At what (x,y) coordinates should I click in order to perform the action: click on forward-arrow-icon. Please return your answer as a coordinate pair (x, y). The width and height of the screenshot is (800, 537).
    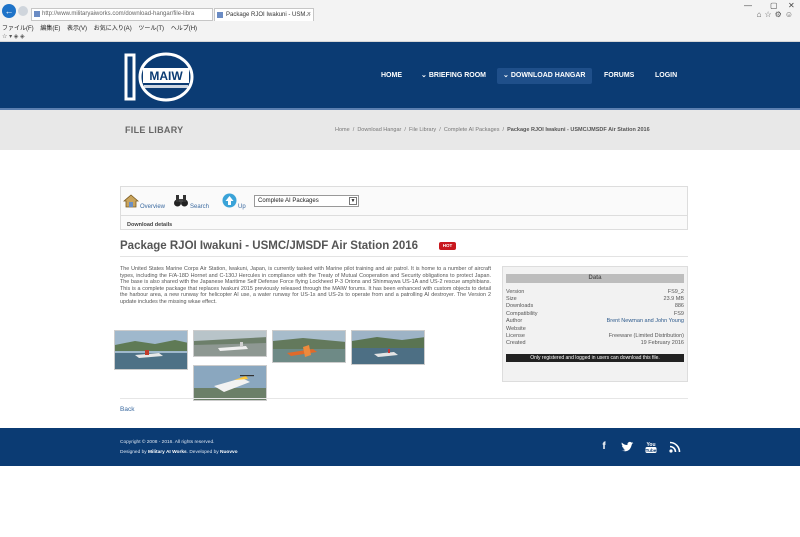
    Looking at the image, I should click on (23, 11).